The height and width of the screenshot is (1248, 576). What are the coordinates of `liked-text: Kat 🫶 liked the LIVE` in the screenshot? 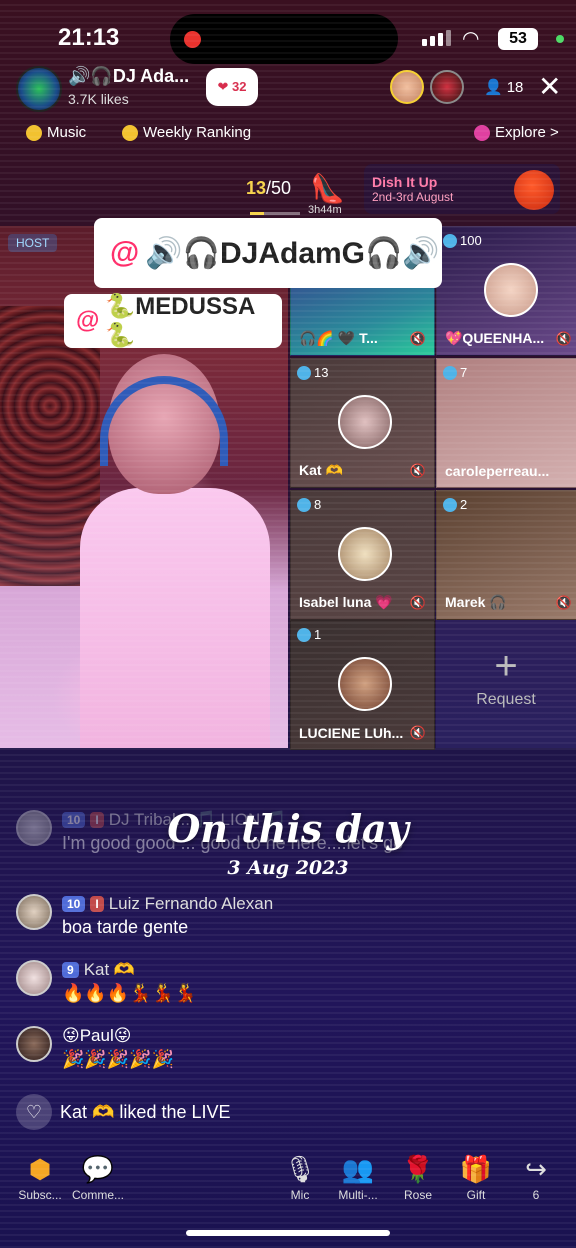 It's located at (145, 1111).